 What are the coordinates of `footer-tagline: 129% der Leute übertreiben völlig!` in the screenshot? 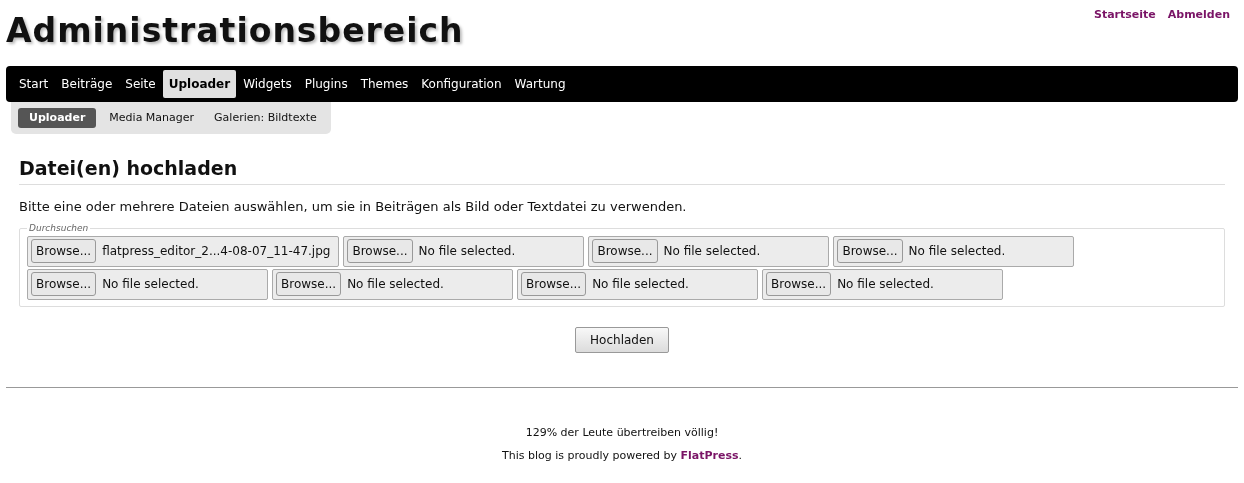 It's located at (622, 432).